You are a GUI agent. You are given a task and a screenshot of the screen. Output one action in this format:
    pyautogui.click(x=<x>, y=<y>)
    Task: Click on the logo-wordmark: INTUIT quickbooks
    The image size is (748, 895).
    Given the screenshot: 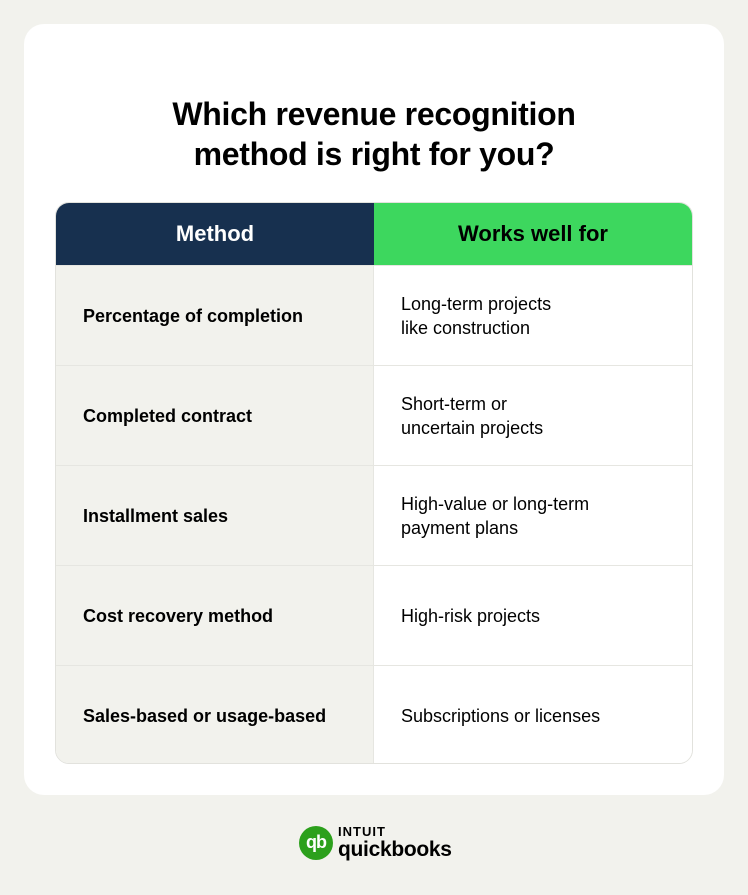 What is the action you would take?
    pyautogui.click(x=395, y=842)
    